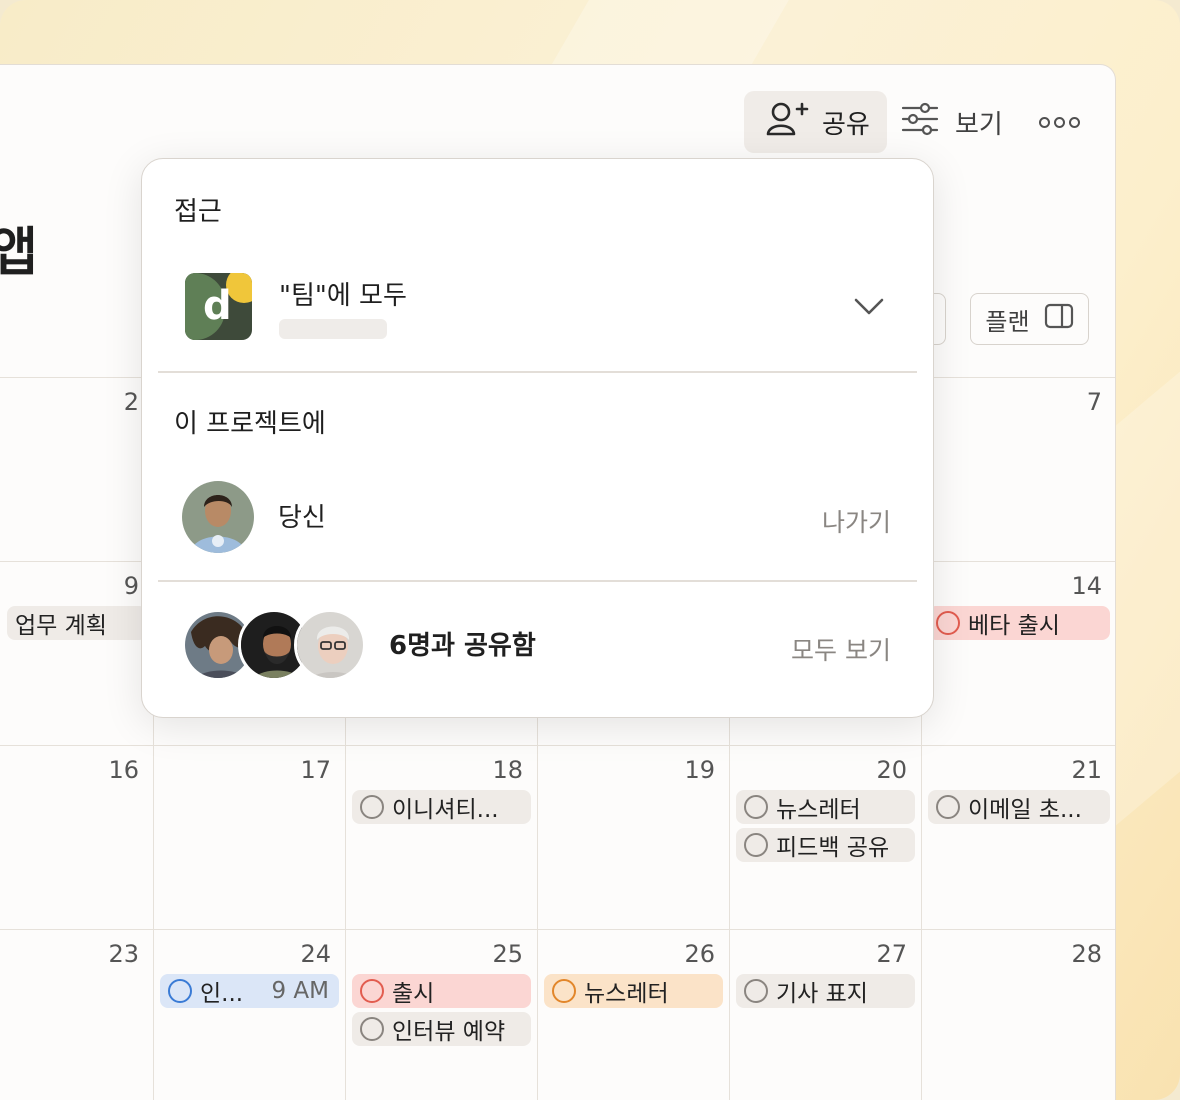  What do you see at coordinates (822, 994) in the screenshot?
I see `event-label: 기사 표지` at bounding box center [822, 994].